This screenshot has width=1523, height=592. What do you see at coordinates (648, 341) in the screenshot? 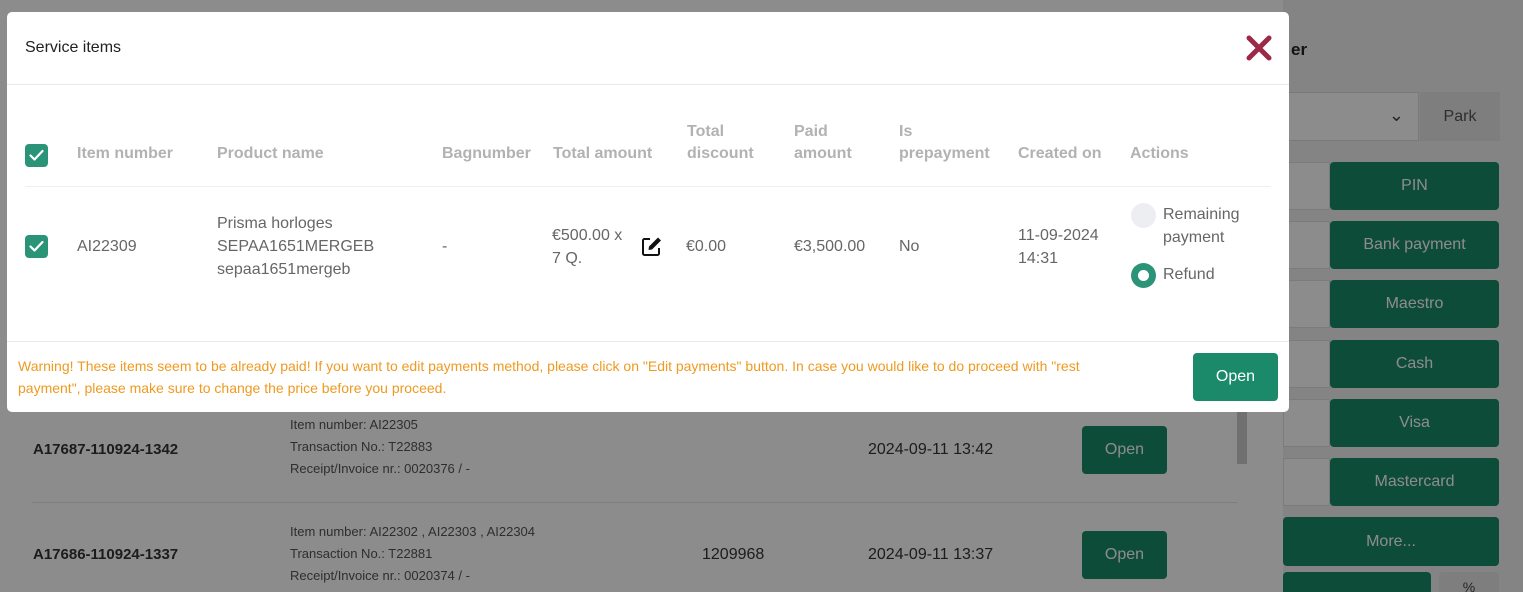
I see `footer-divider` at bounding box center [648, 341].